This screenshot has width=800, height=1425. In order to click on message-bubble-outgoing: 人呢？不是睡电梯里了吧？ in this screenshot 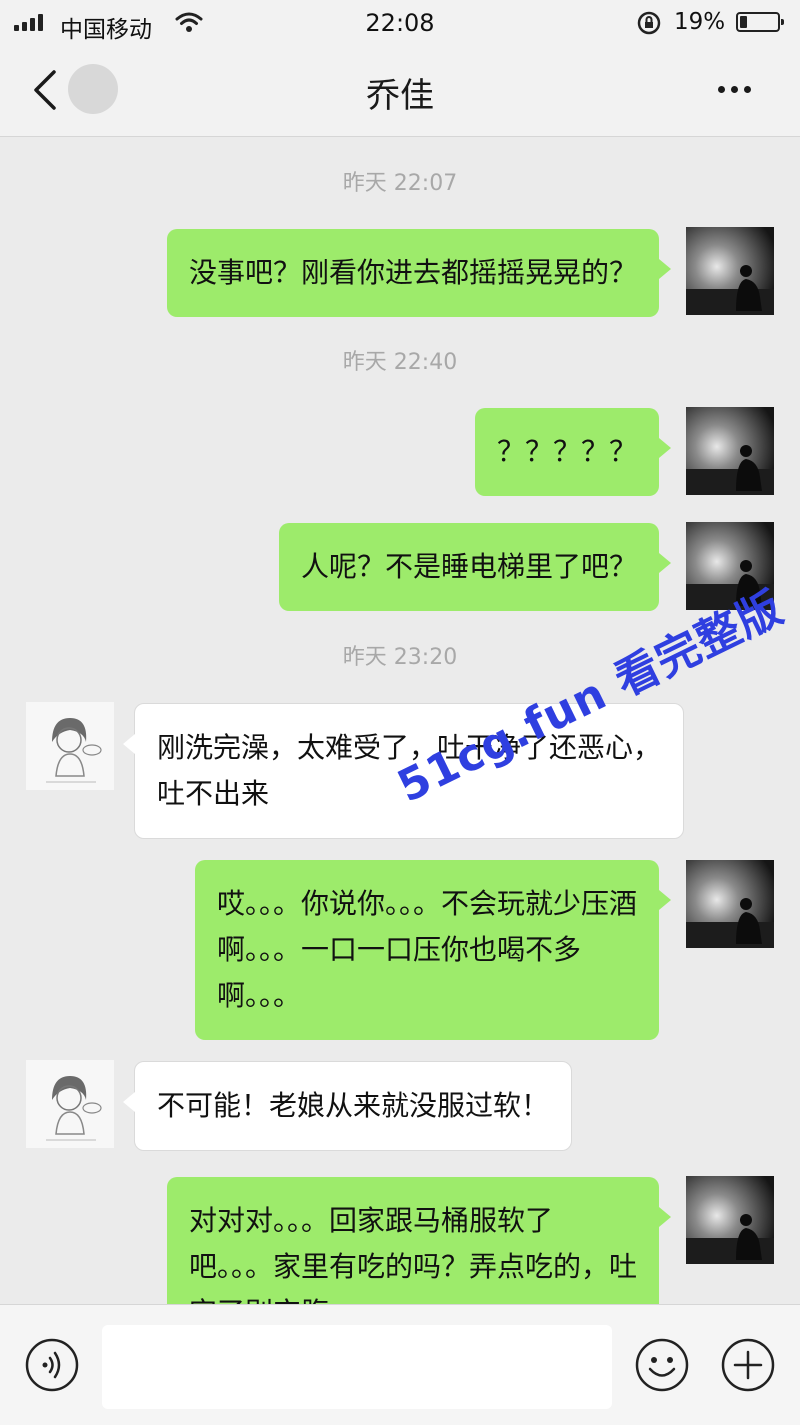, I will do `click(475, 567)`.